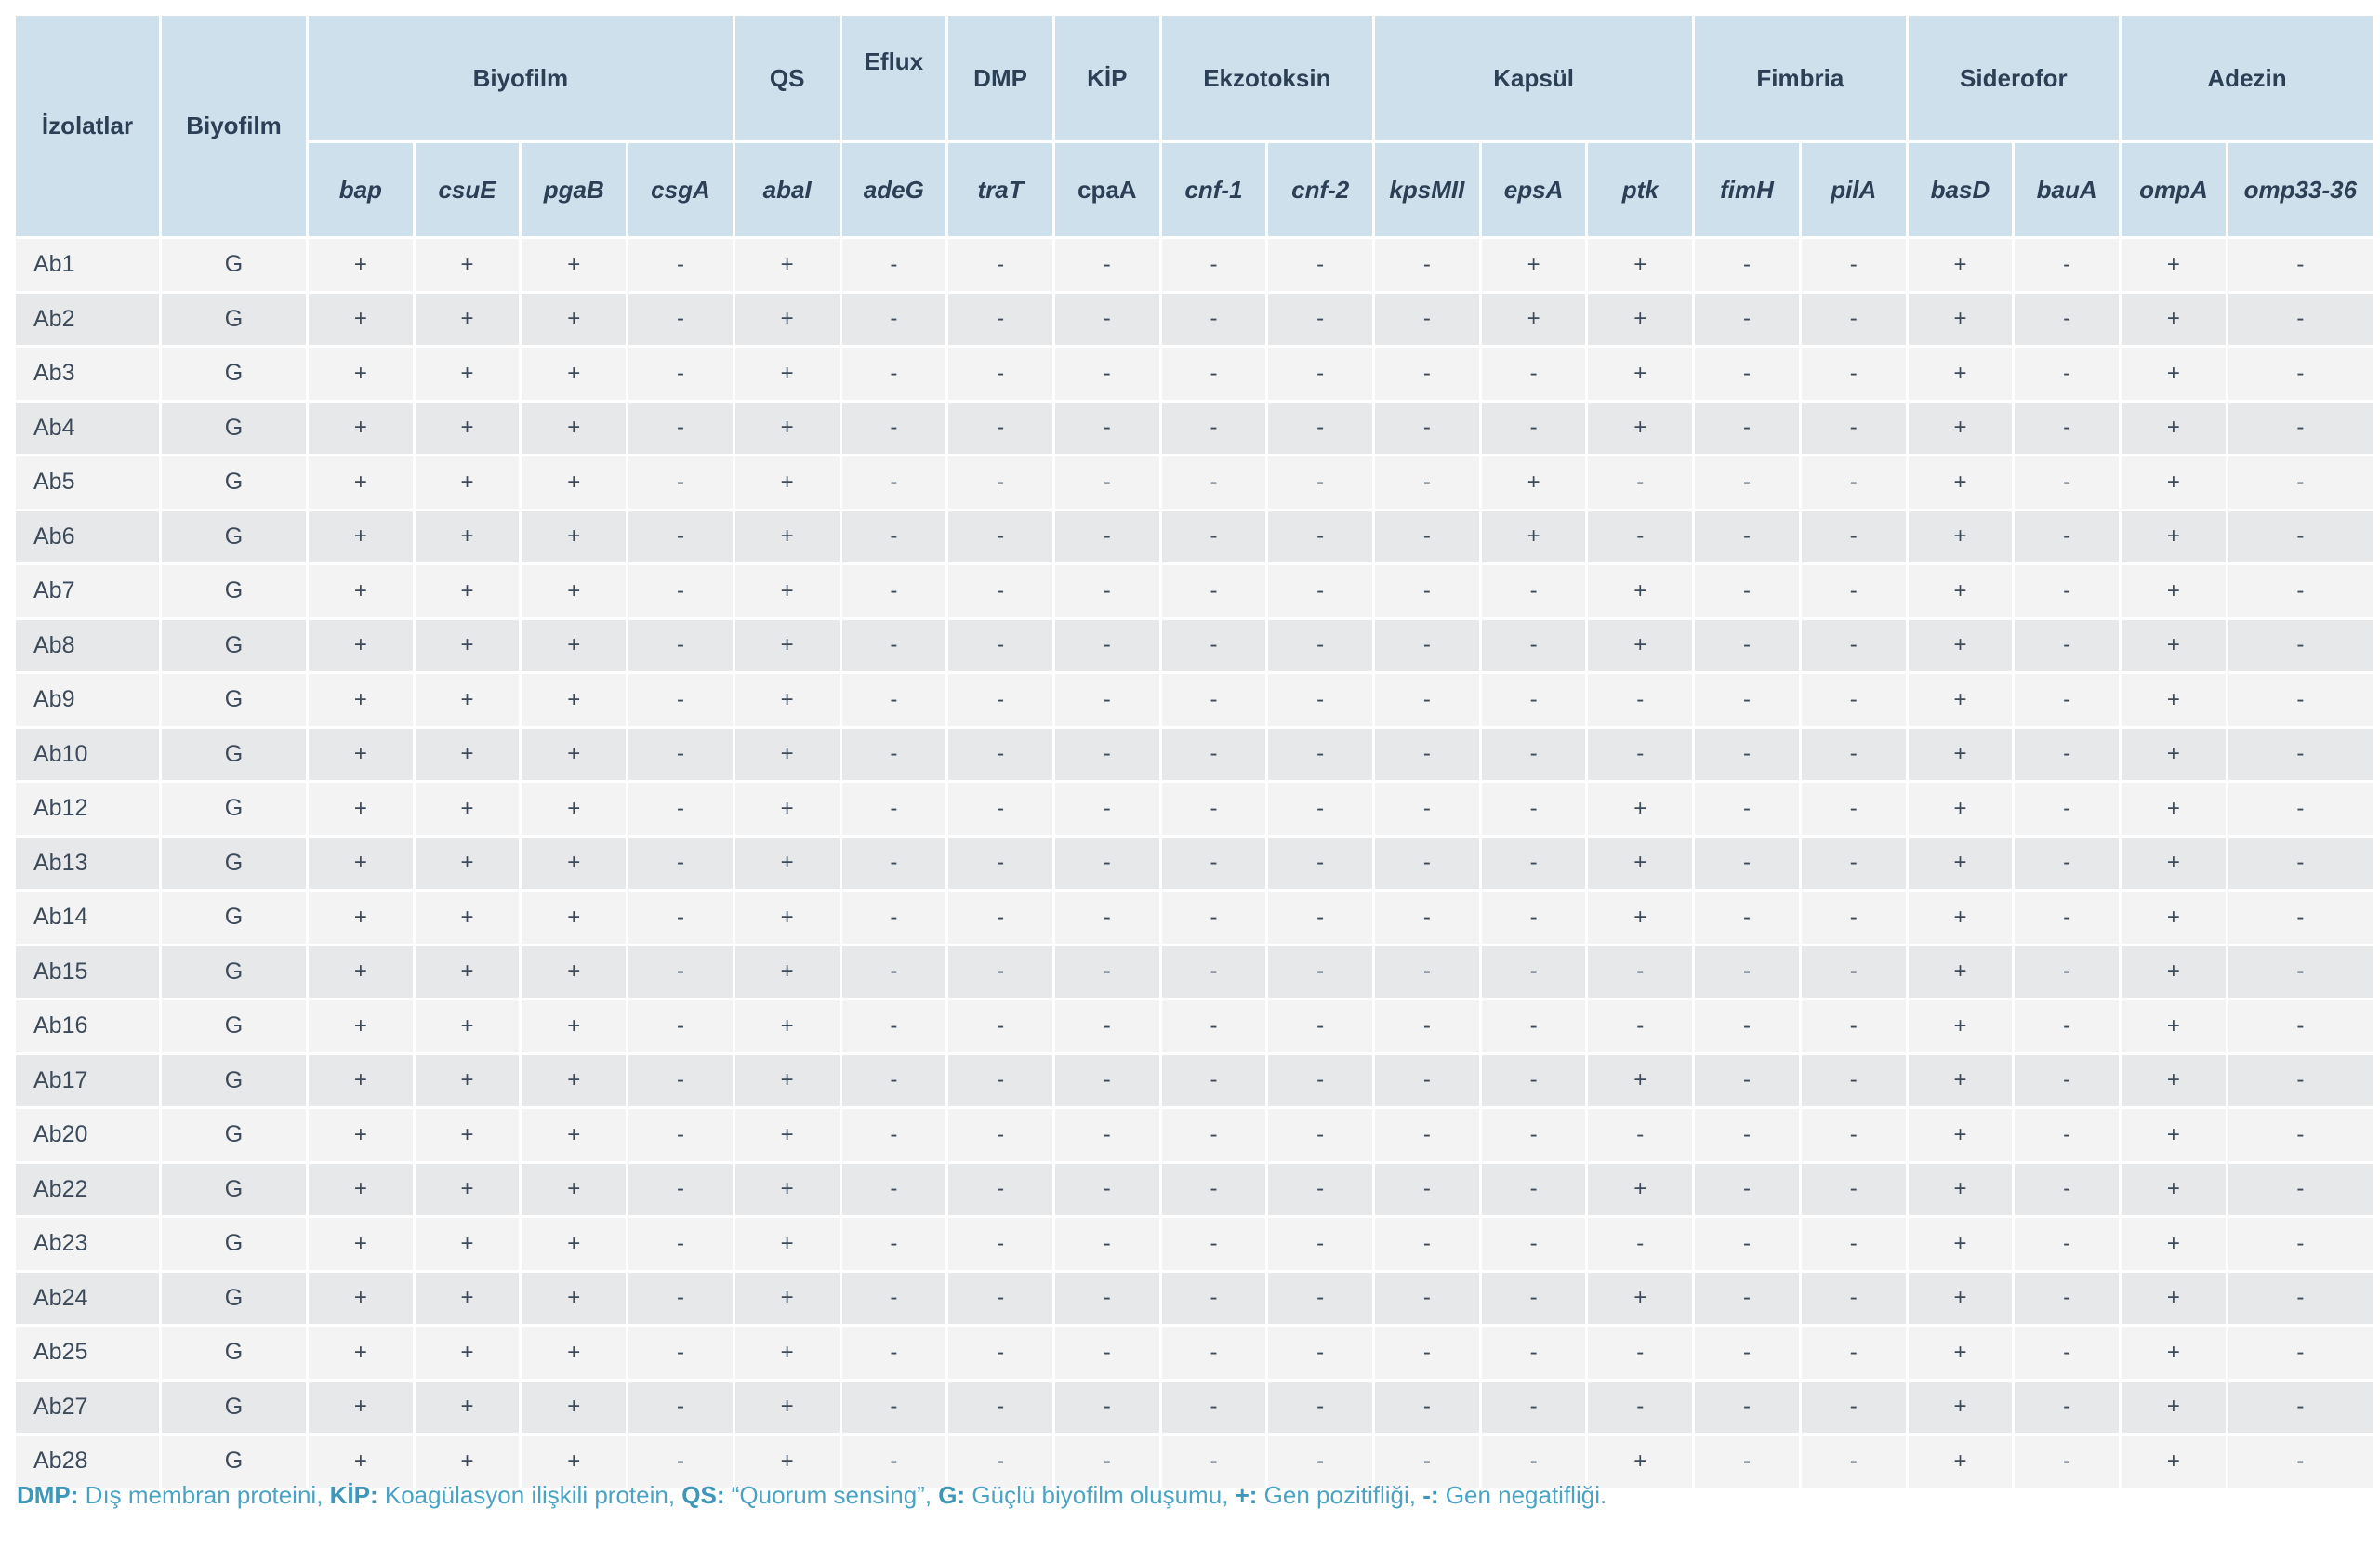 Image resolution: width=2380 pixels, height=1548 pixels. What do you see at coordinates (1000, 189) in the screenshot?
I see `gene-header-trat: traT` at bounding box center [1000, 189].